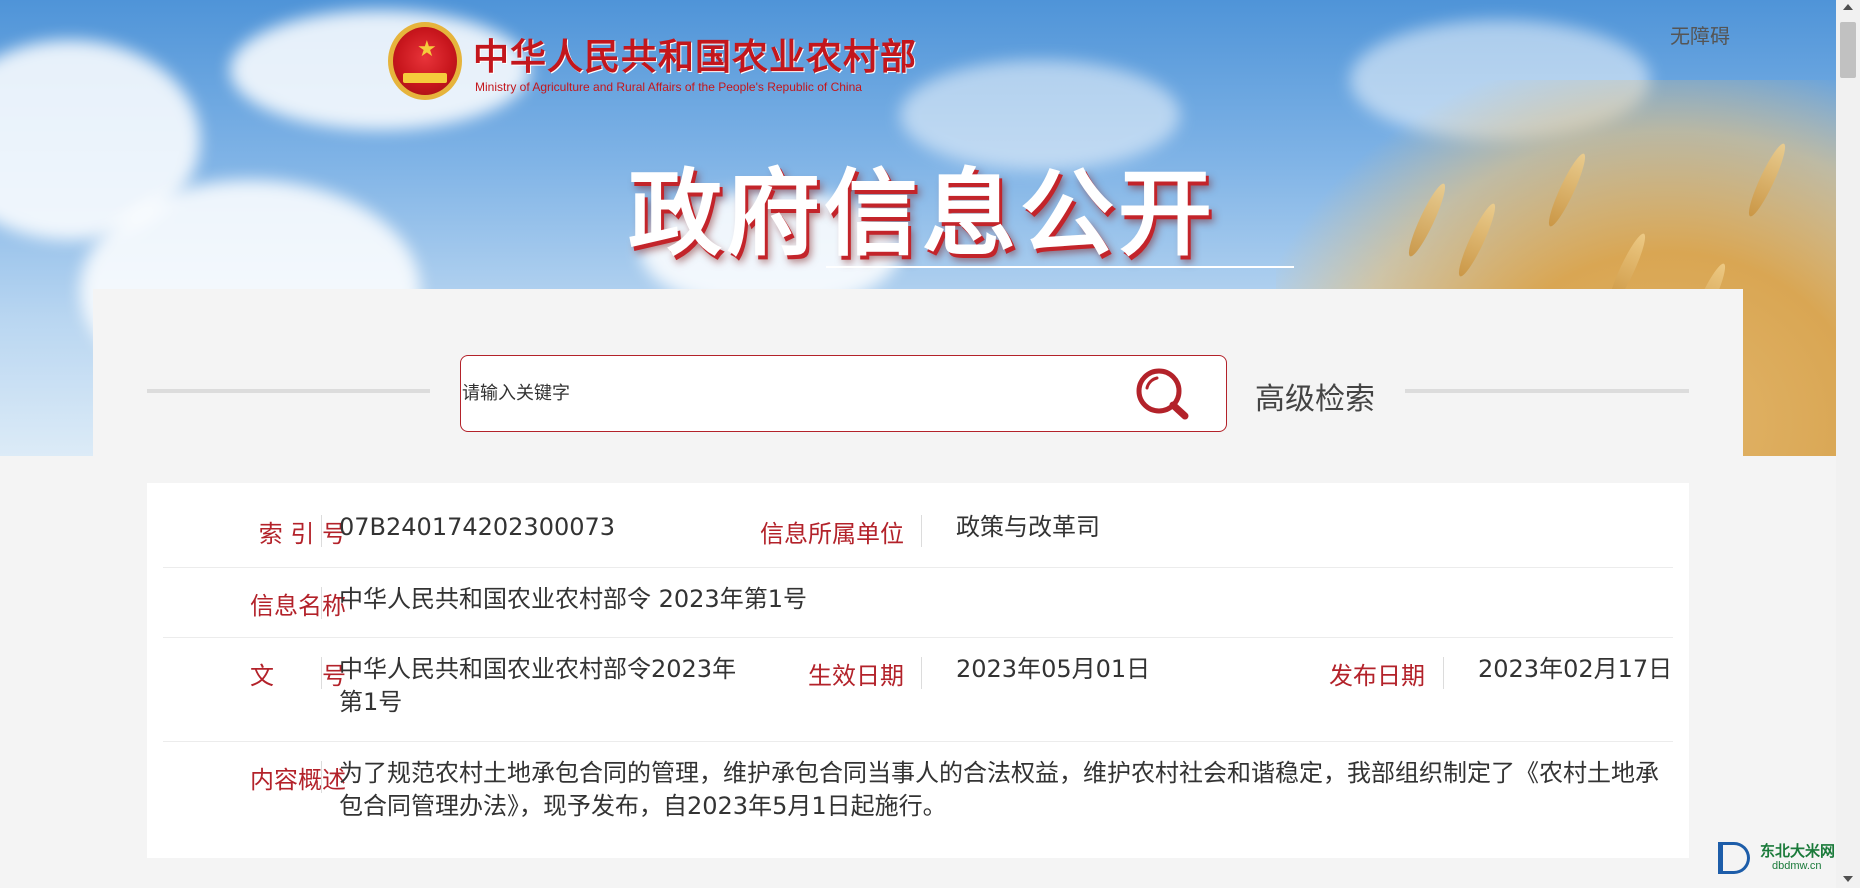  What do you see at coordinates (1848, 444) in the screenshot?
I see `vertical-scrollbar` at bounding box center [1848, 444].